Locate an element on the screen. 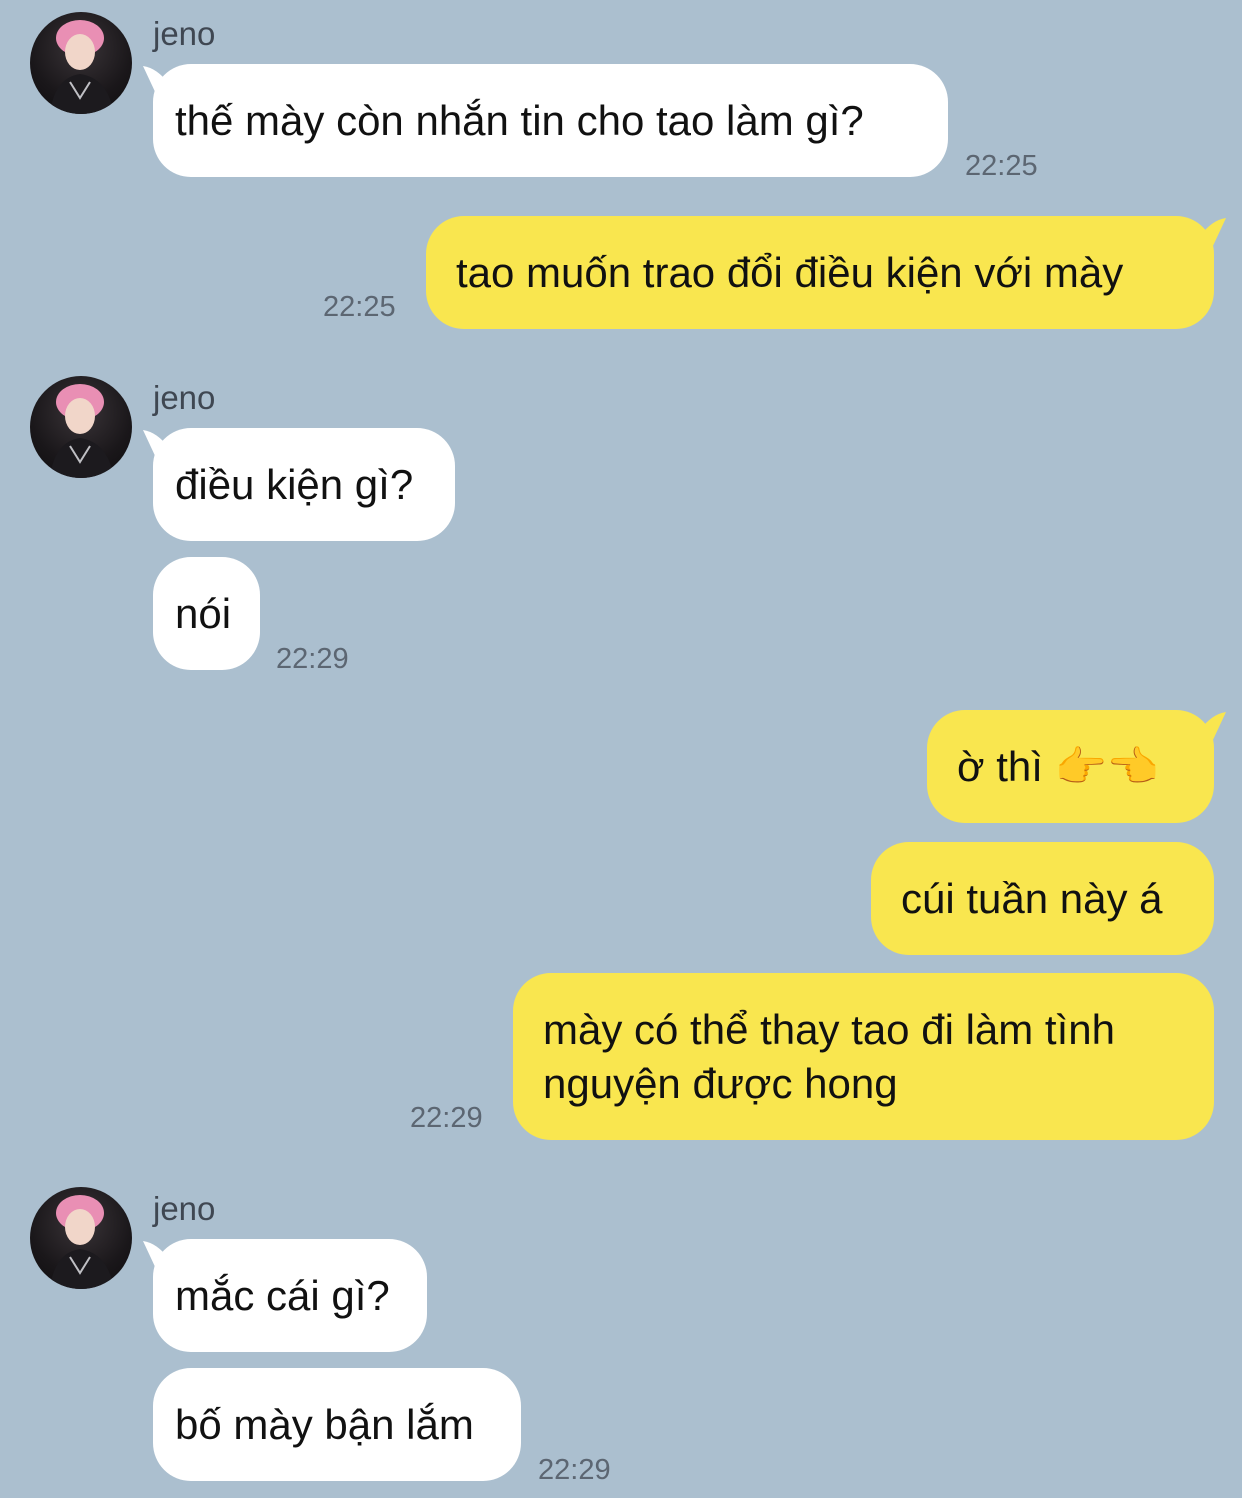  message-text: nói is located at coordinates (203, 613).